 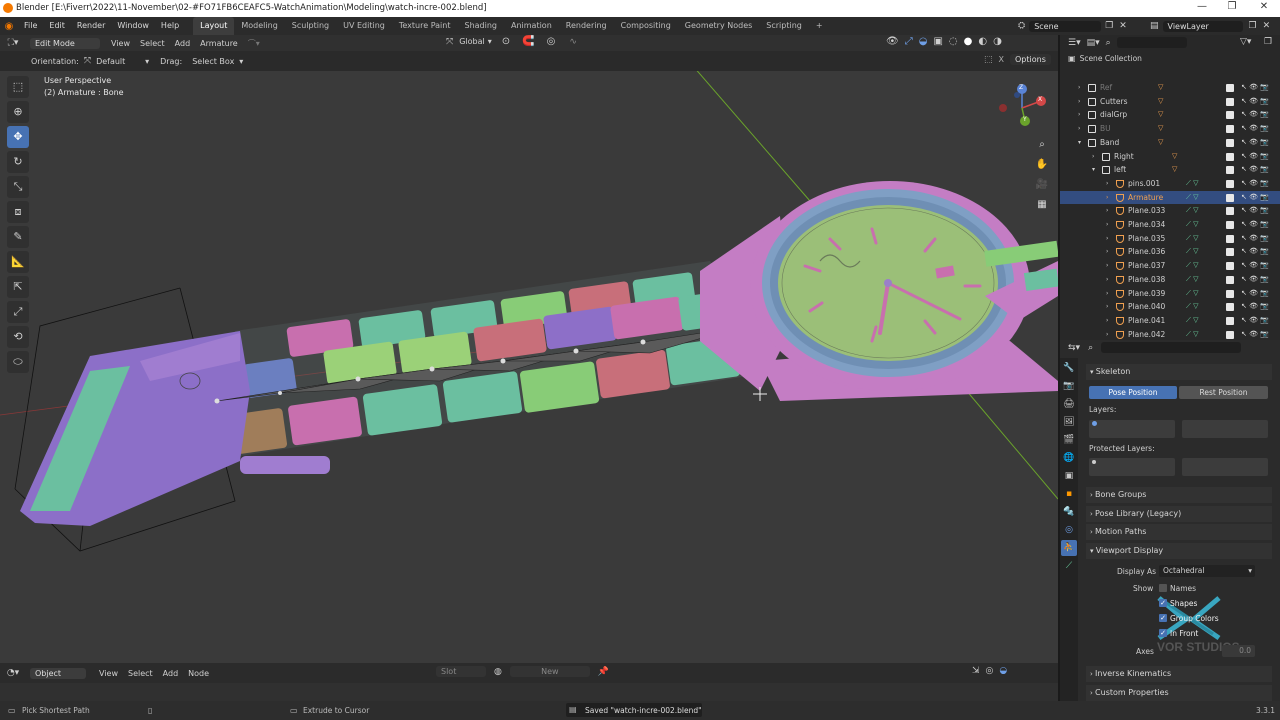 I want to click on snap-options-icon: ⌒▾, so click(x=254, y=43).